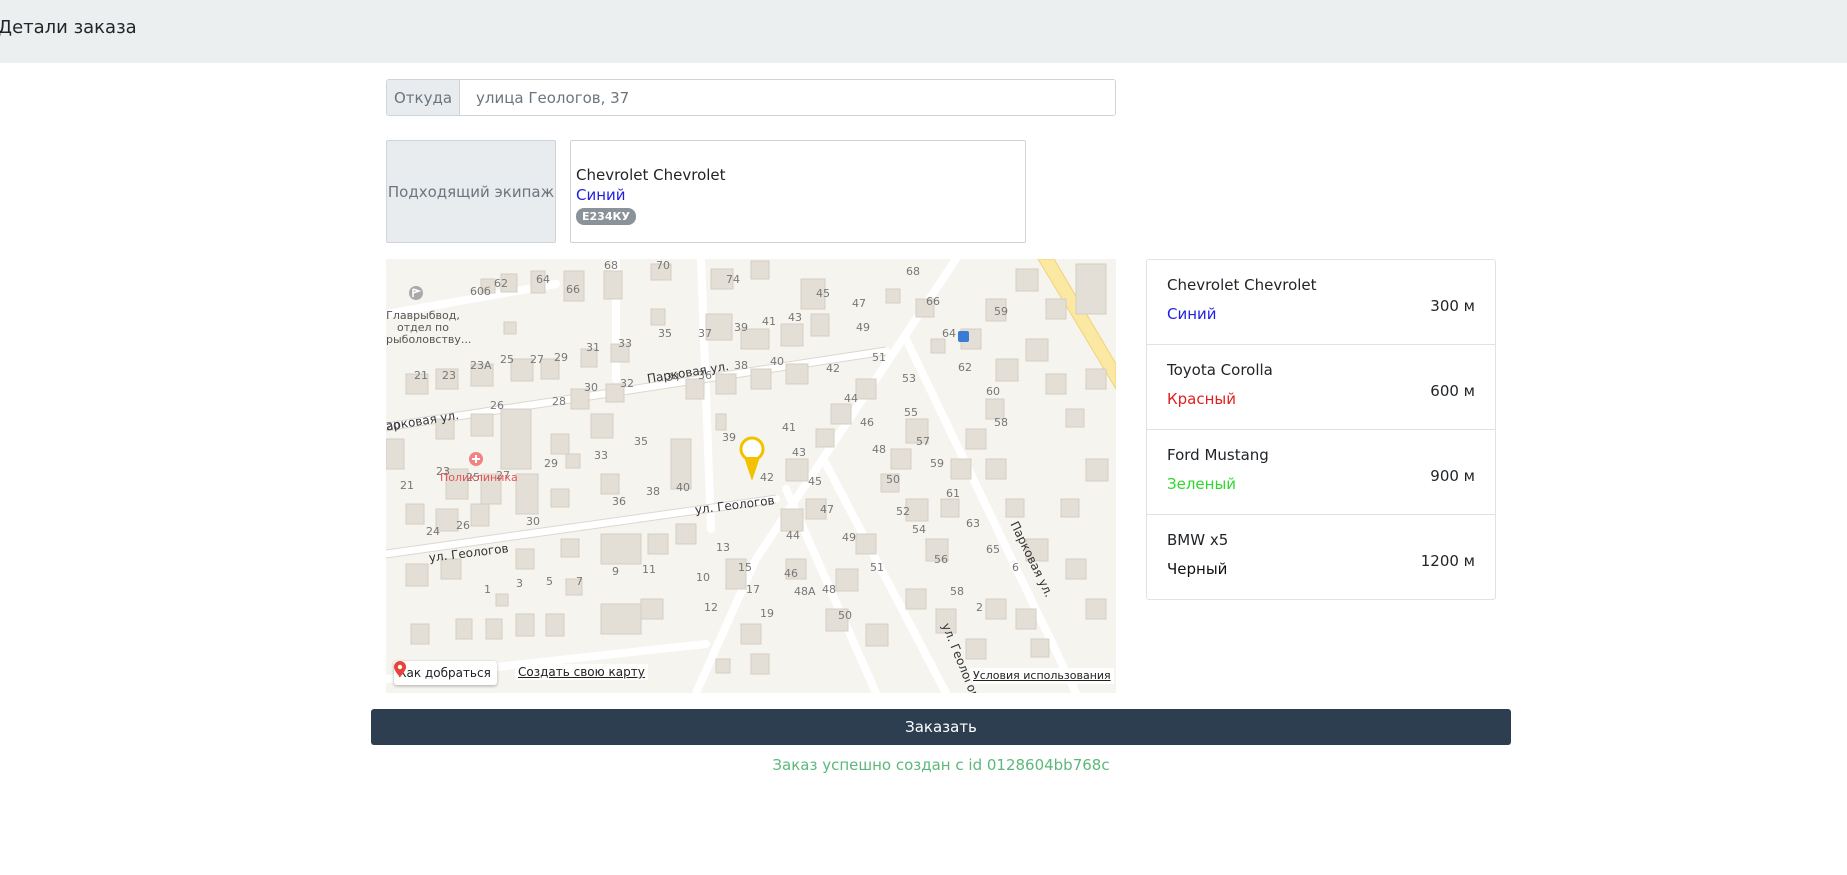  Describe the element at coordinates (941, 727) in the screenshot. I see `order-button: Заказать` at that location.